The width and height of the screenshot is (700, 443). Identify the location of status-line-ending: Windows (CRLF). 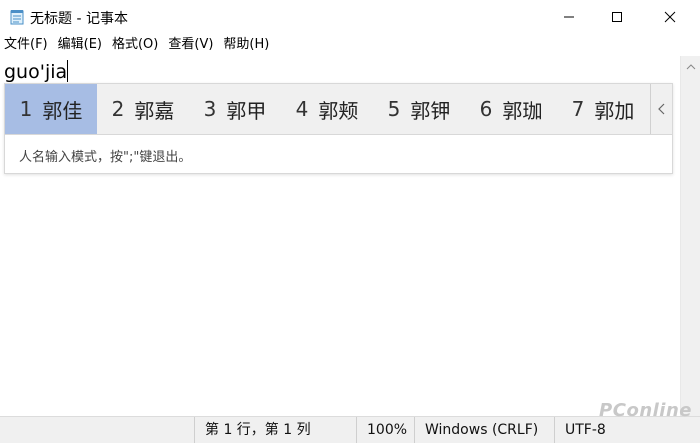
(484, 430).